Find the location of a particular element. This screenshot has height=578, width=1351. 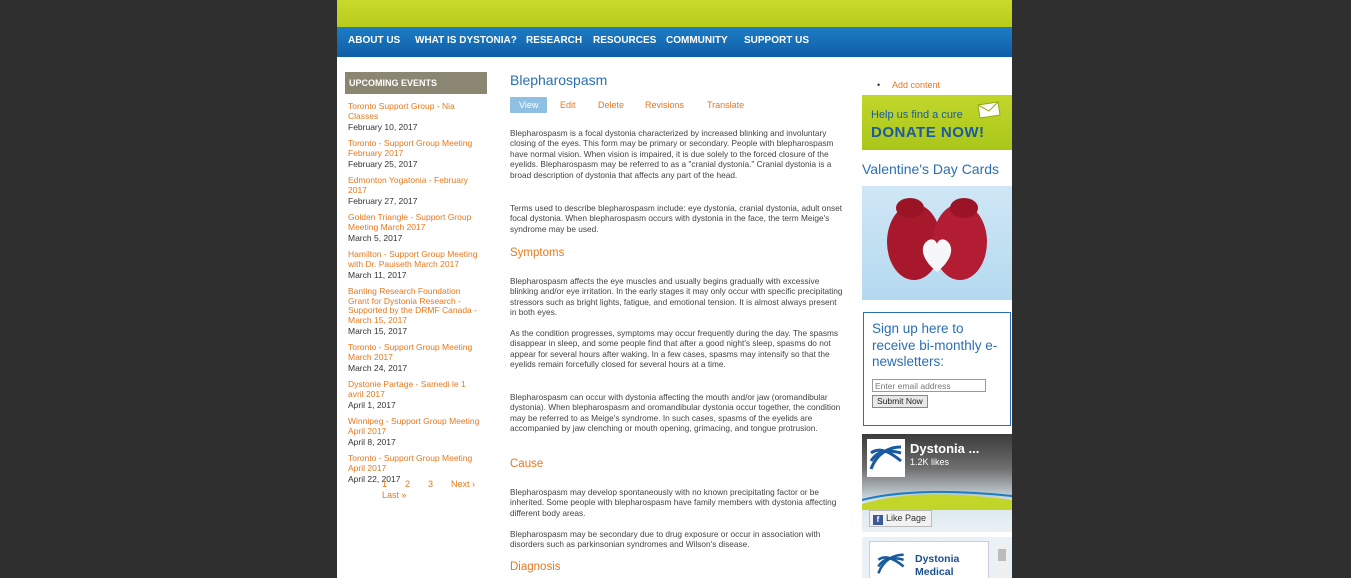

nav-research: RESEARCH is located at coordinates (554, 42).